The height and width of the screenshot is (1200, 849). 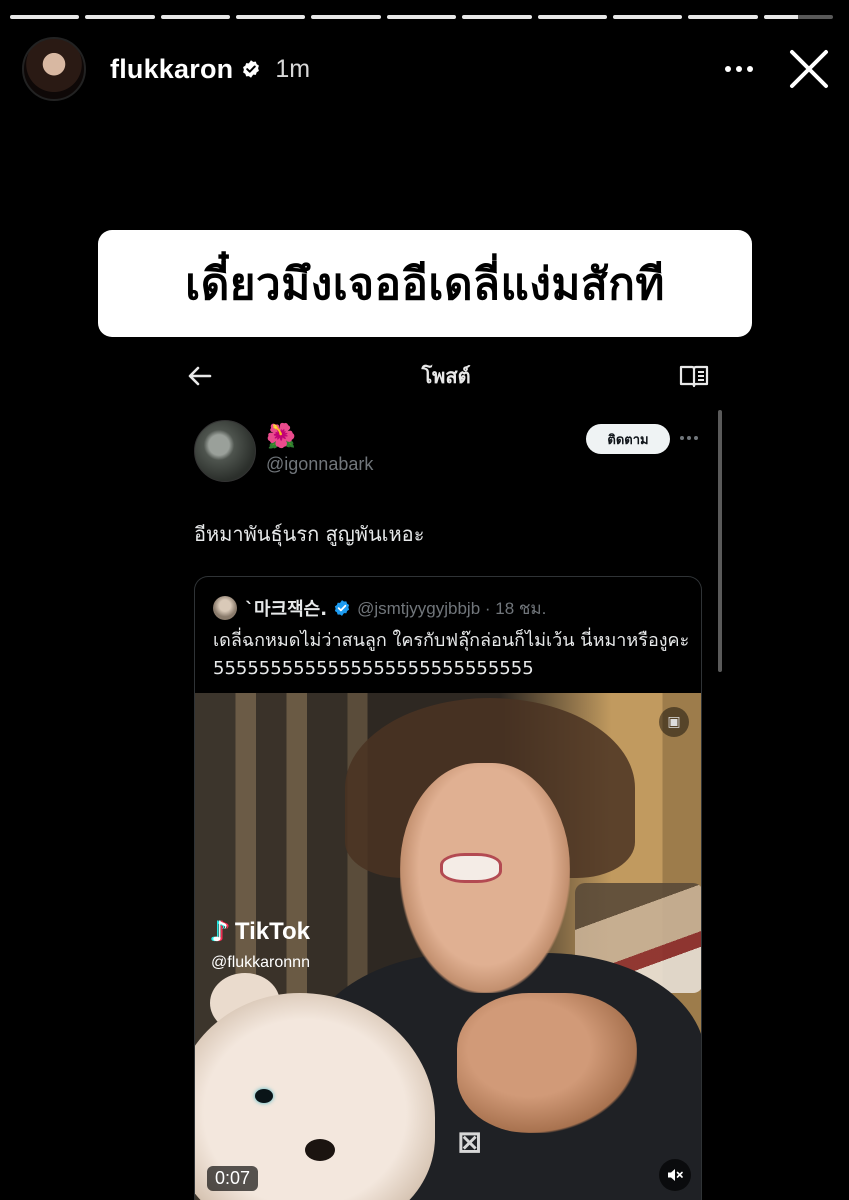 I want to click on story-timestamp: 1m, so click(x=293, y=68).